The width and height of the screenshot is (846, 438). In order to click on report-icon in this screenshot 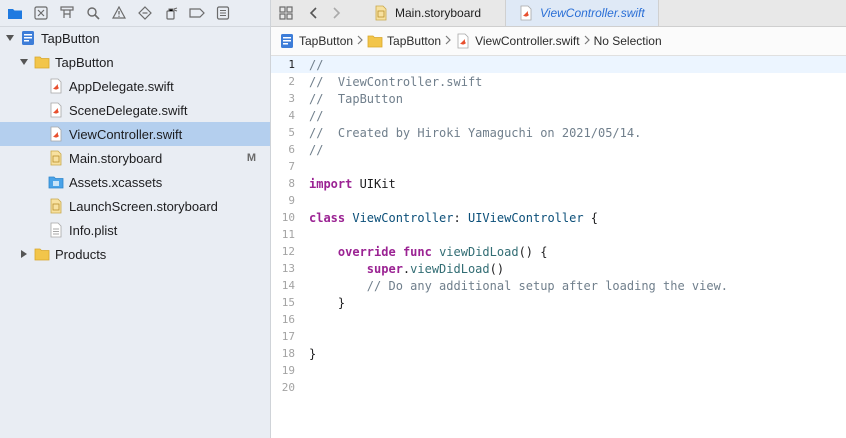, I will do `click(223, 13)`.